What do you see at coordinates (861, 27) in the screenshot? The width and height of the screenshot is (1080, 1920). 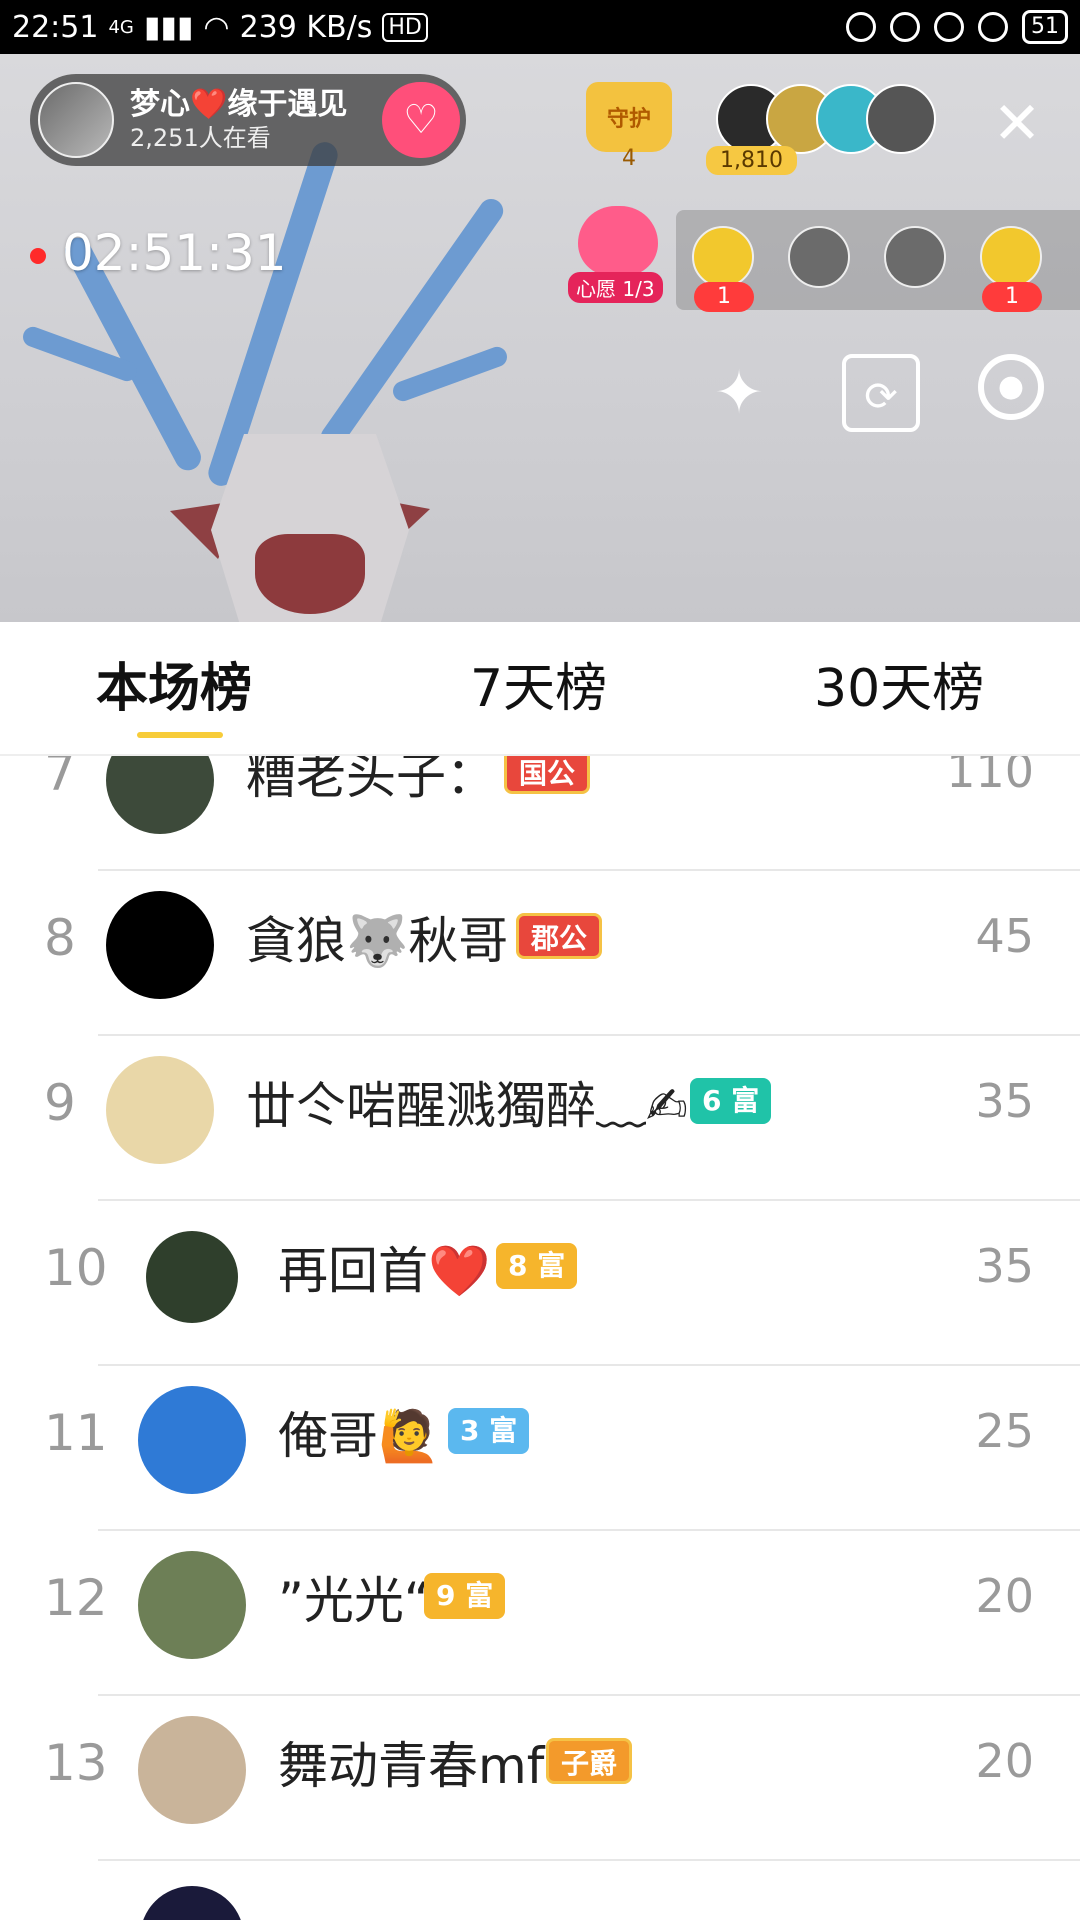 I see `mute-icon` at bounding box center [861, 27].